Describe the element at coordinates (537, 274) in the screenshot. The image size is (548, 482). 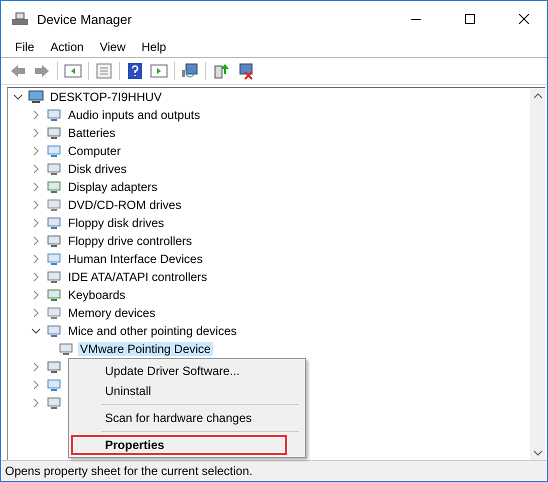
I see `scrollbar` at that location.